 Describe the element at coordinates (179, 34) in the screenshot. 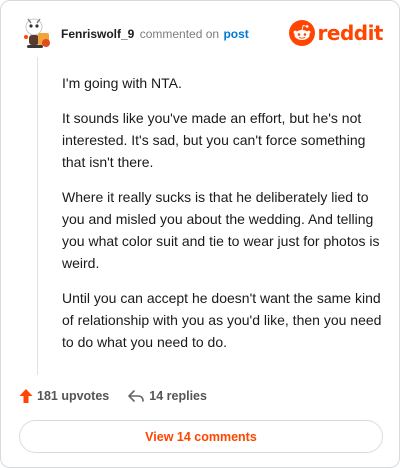

I see `action-text: commented on` at that location.